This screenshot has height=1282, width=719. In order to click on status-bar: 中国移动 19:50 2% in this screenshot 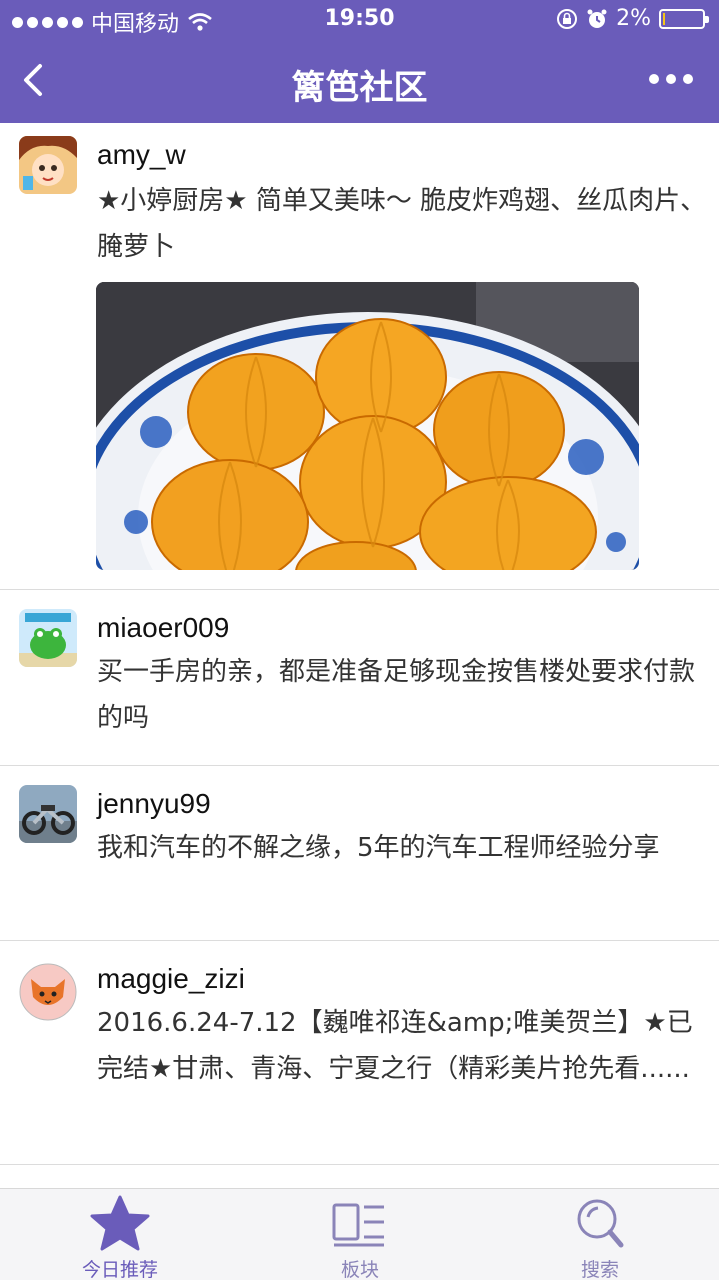, I will do `click(359, 20)`.